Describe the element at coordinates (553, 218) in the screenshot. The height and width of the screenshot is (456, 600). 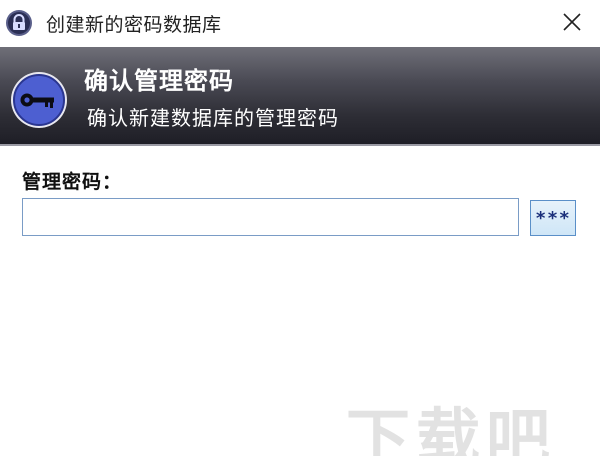
I see `show-password-button: ***` at that location.